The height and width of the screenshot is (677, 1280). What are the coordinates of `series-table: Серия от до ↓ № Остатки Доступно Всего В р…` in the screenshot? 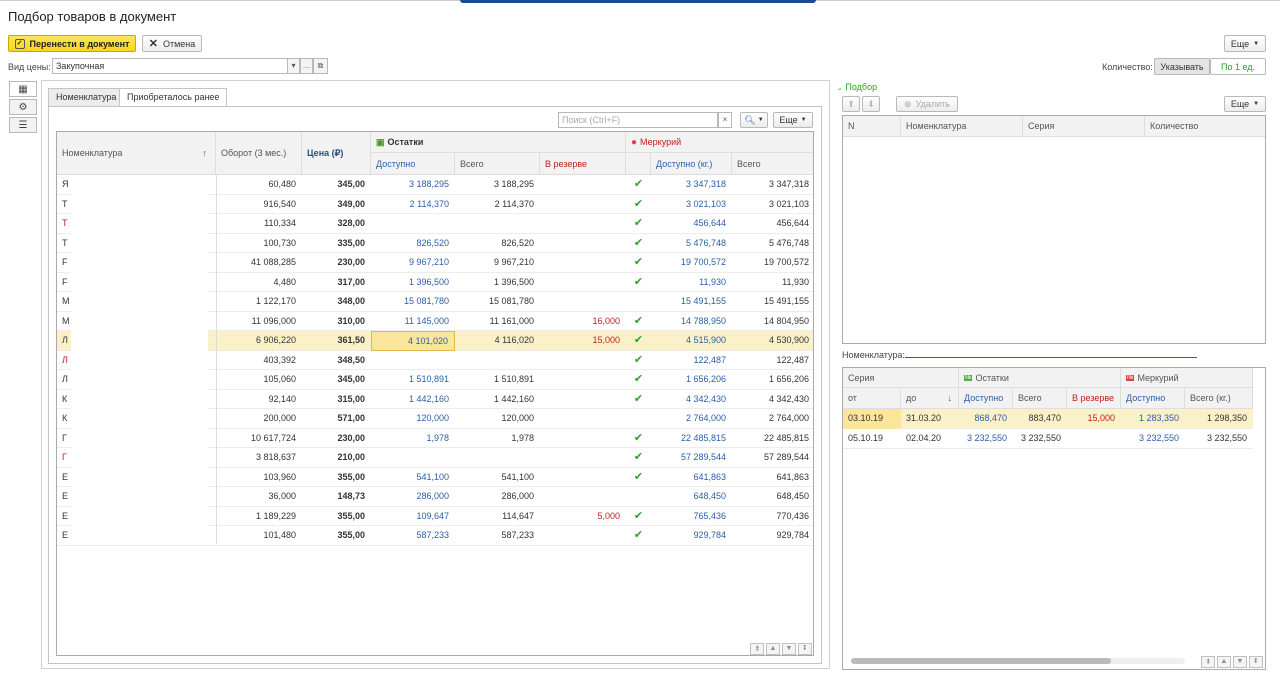 It's located at (1054, 518).